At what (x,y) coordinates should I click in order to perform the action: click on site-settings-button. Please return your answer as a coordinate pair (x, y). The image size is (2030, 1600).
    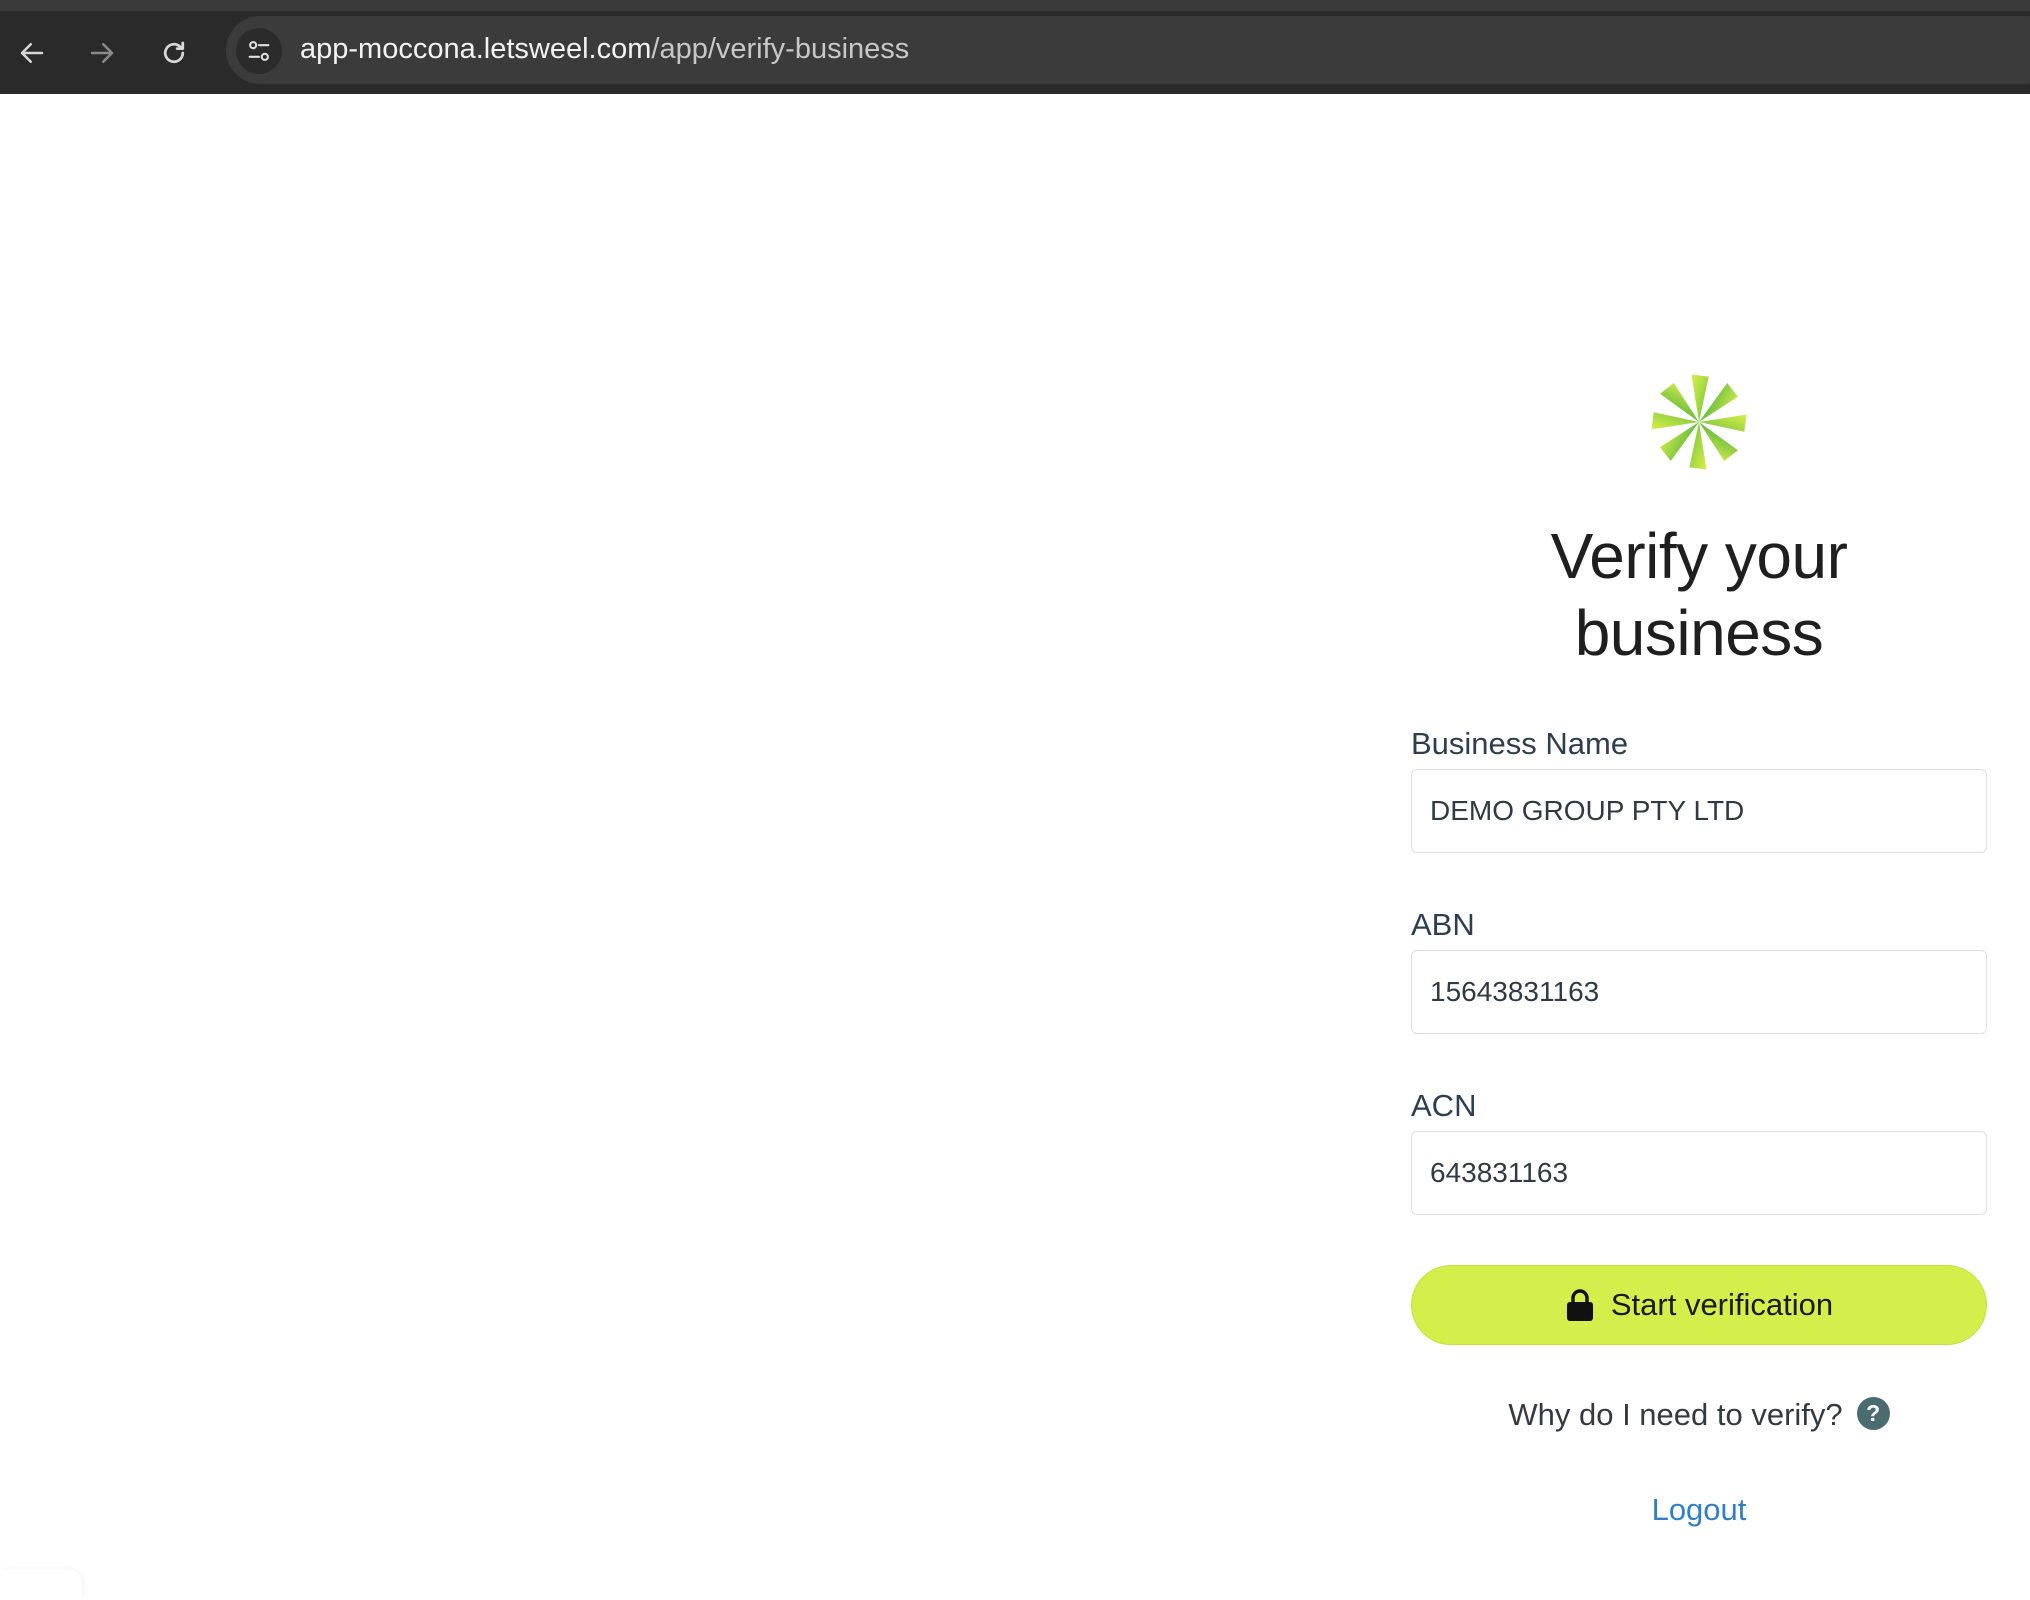
    Looking at the image, I should click on (259, 51).